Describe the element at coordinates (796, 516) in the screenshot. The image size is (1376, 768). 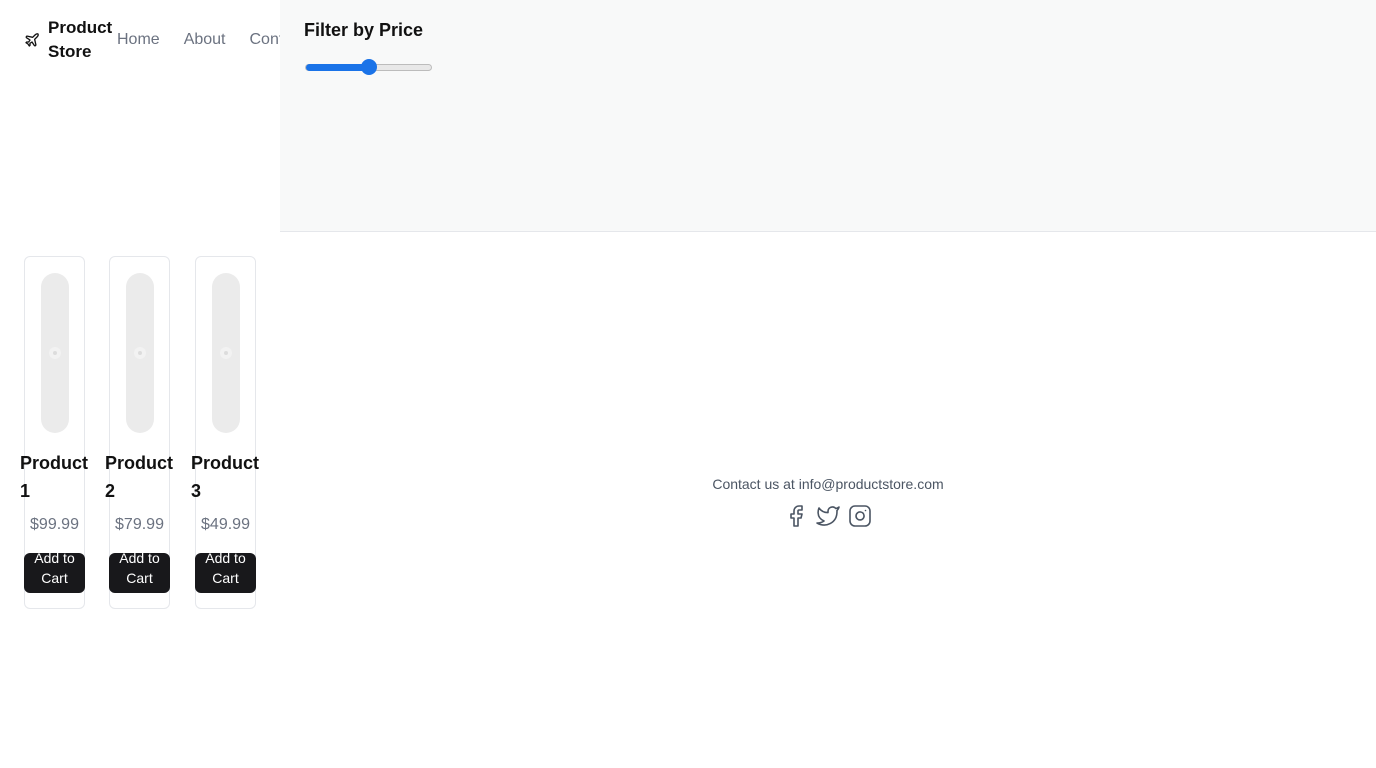
I see `facebook-icon` at that location.